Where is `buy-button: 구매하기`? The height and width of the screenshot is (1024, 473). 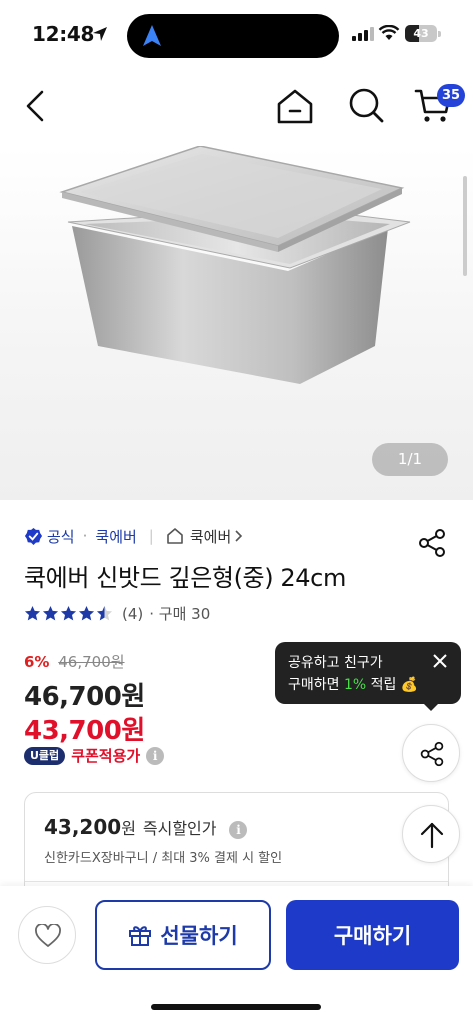
buy-button: 구매하기 is located at coordinates (372, 935).